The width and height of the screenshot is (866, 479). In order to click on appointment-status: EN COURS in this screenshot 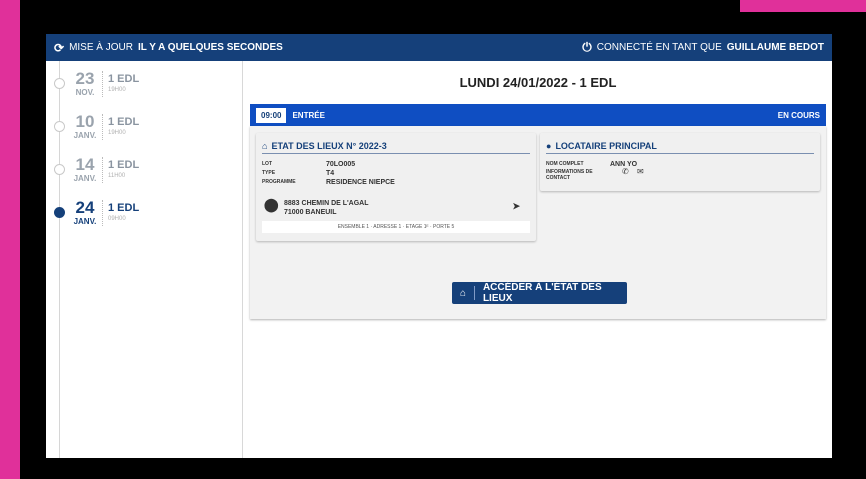, I will do `click(798, 115)`.